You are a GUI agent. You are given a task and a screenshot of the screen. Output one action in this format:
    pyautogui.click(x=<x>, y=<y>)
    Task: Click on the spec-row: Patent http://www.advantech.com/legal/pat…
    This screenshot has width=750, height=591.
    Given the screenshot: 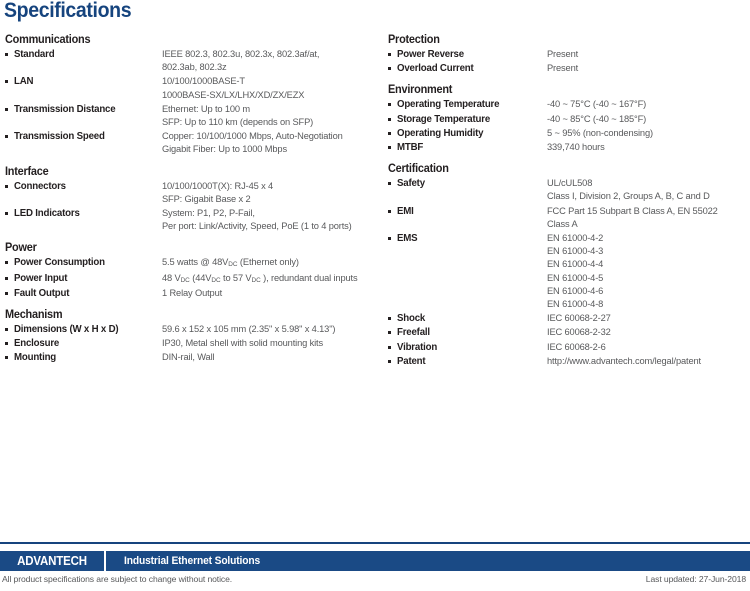 What is the action you would take?
    pyautogui.click(x=569, y=361)
    